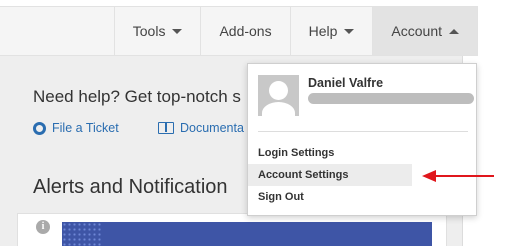 Image resolution: width=518 pixels, height=246 pixels. Describe the element at coordinates (330, 197) in the screenshot. I see `menu-item-sign-out: Sign Out` at that location.